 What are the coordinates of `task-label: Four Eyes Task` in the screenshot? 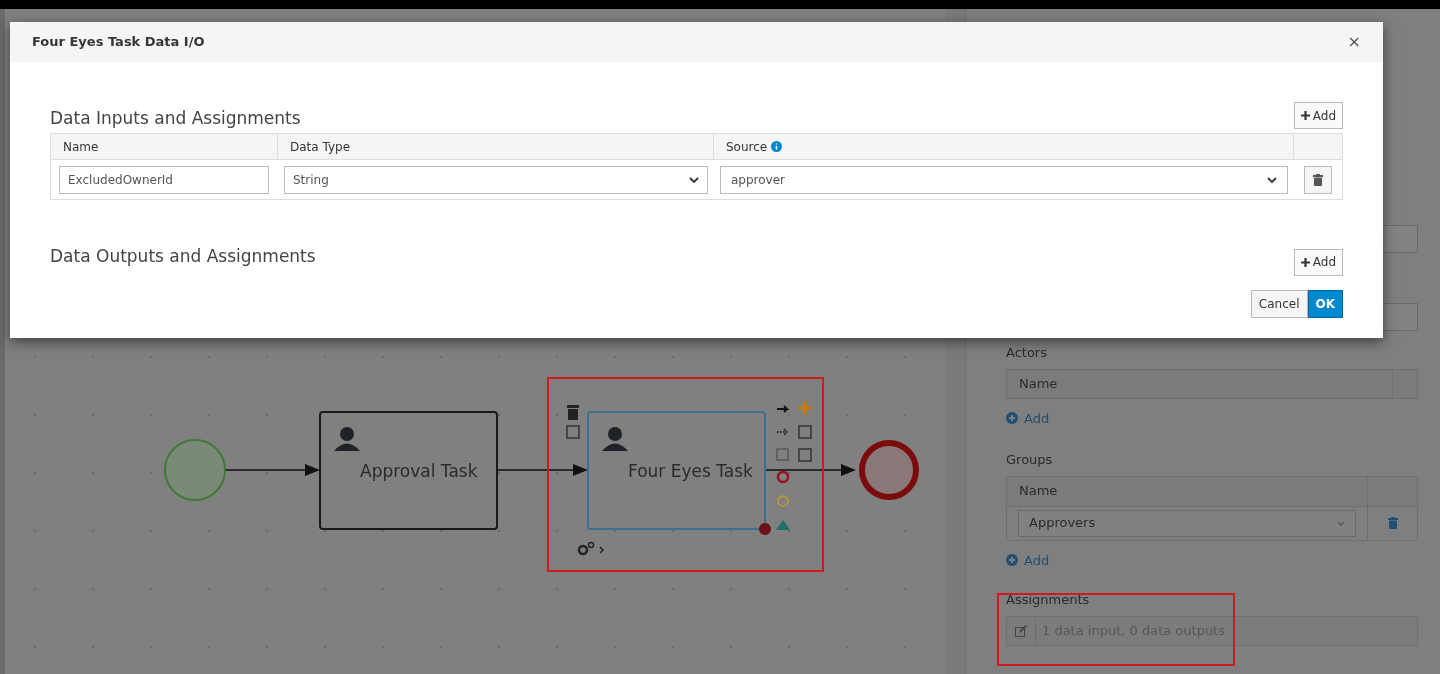 It's located at (690, 471).